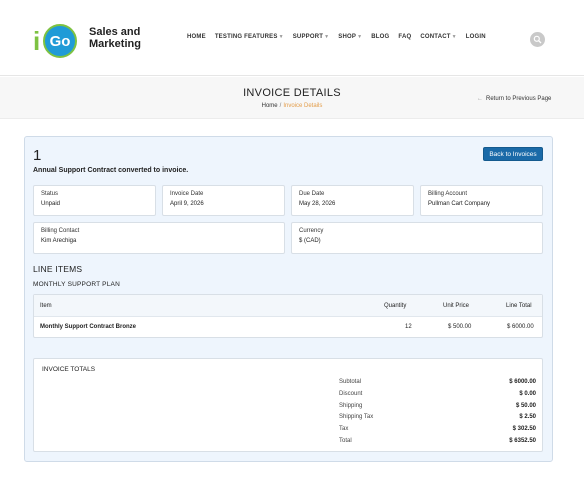 The width and height of the screenshot is (584, 500). What do you see at coordinates (115, 32) in the screenshot?
I see `logo-line-1: Sales and` at bounding box center [115, 32].